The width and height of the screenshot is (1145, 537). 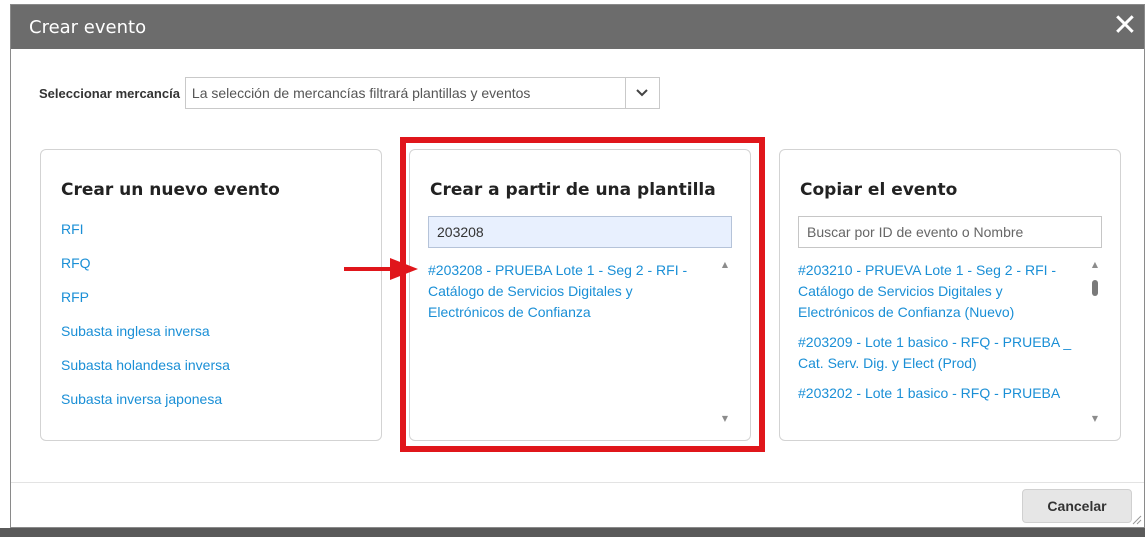 What do you see at coordinates (145, 407) in the screenshot?
I see `new-event-japanese-auction-link: Subasta inversa japonesa` at bounding box center [145, 407].